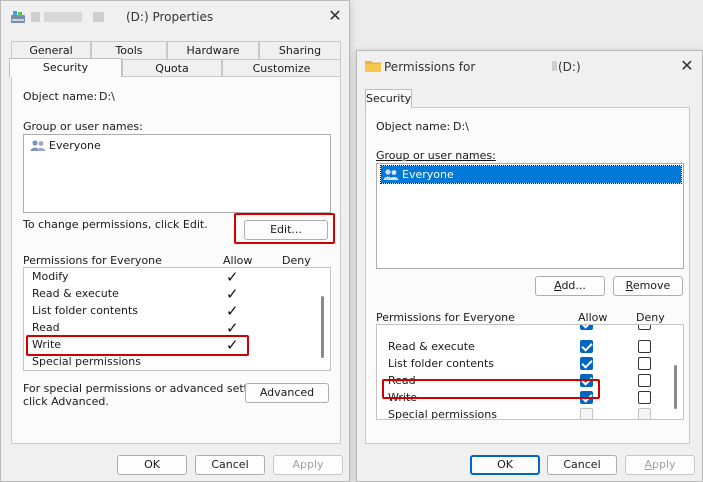 The height and width of the screenshot is (482, 703). Describe the element at coordinates (18, 17) in the screenshot. I see `drive-icon` at that location.